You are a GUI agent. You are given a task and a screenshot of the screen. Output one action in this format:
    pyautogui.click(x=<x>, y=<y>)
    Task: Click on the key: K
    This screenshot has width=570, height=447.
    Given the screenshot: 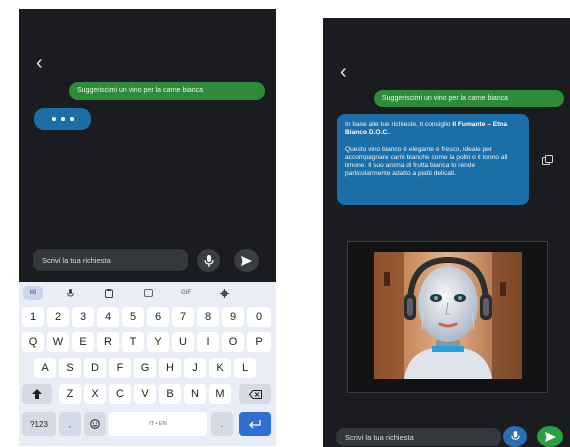 What is the action you would take?
    pyautogui.click(x=220, y=368)
    